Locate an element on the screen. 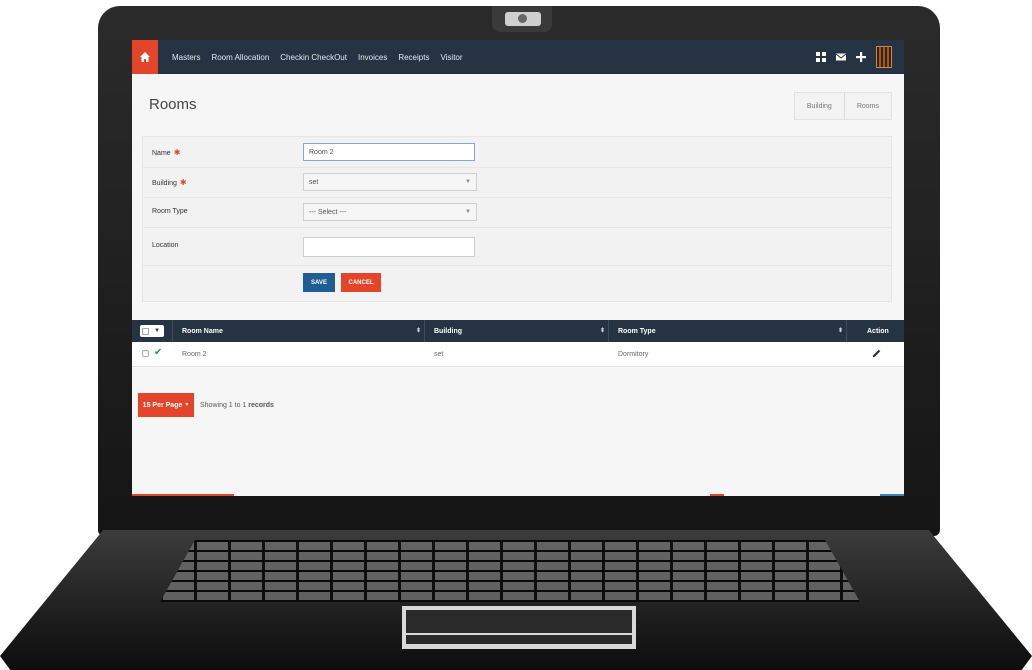 The image size is (1032, 670). column-header-room-name: Room Name is located at coordinates (202, 331).